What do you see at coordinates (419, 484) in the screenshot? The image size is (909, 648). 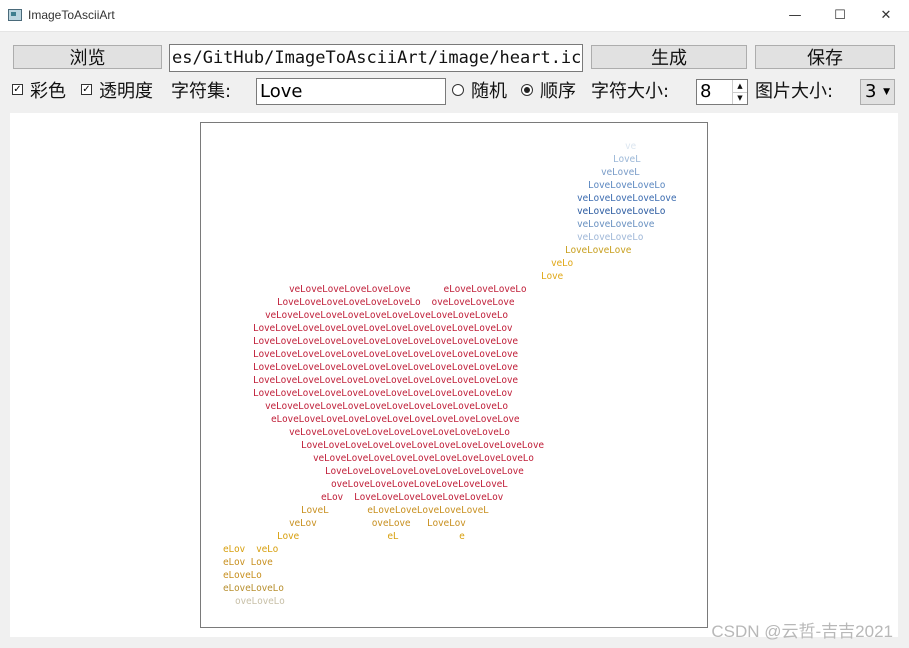 I see `ascii-art-line: oveLoveLoveLoveLoveLoveLoveLoveL` at bounding box center [419, 484].